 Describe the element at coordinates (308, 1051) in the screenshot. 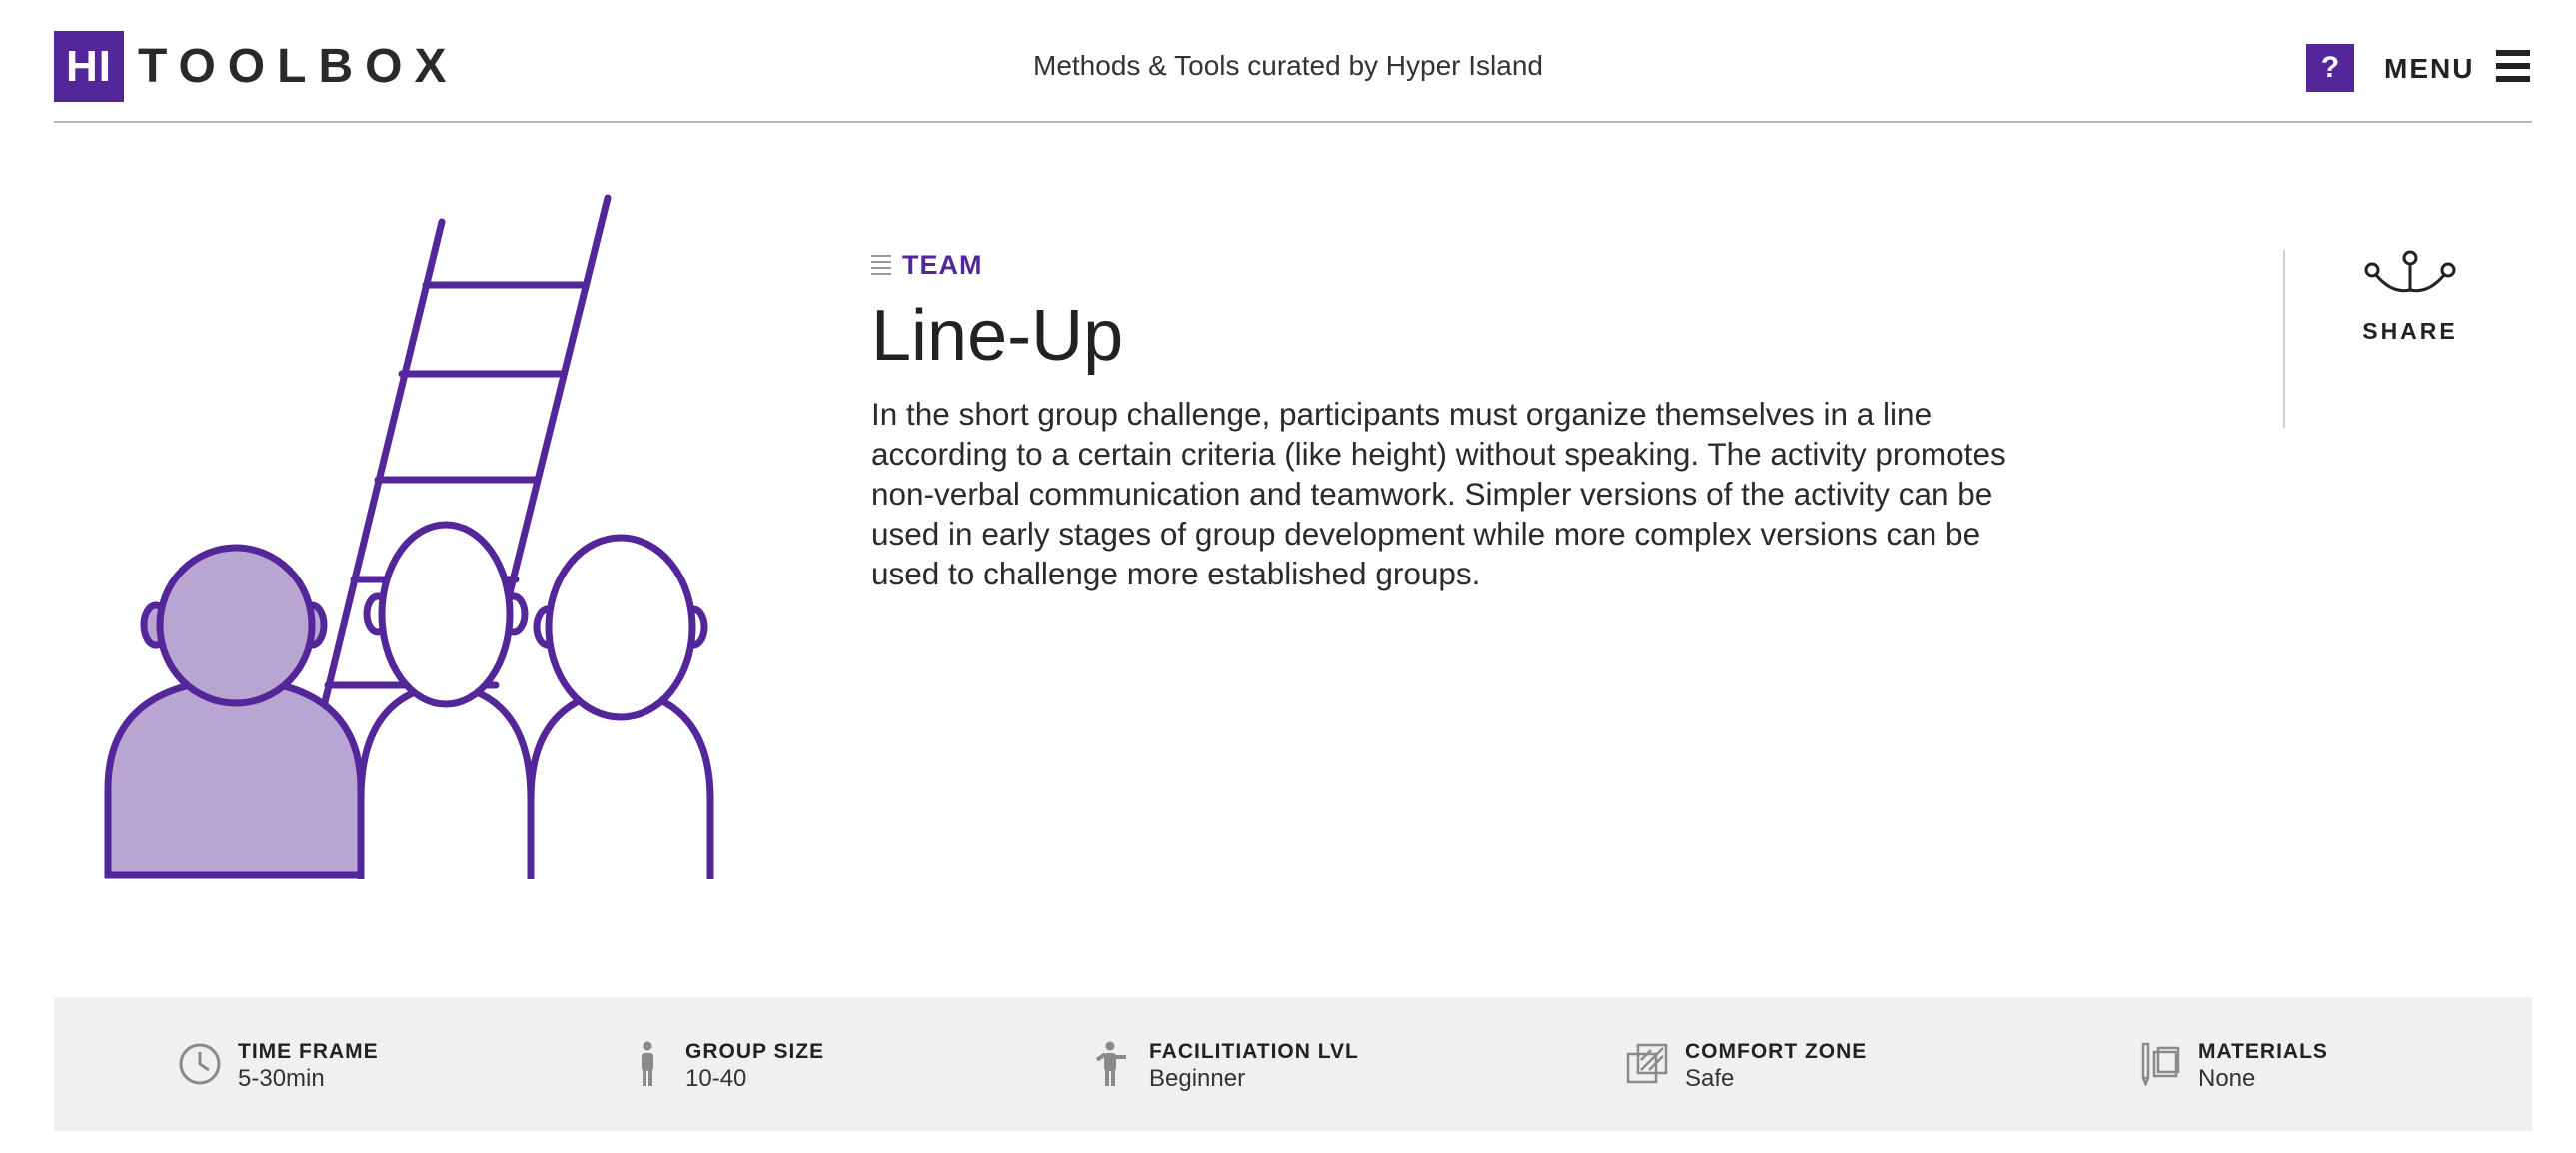

I see `info-label: TIME FRAME` at that location.